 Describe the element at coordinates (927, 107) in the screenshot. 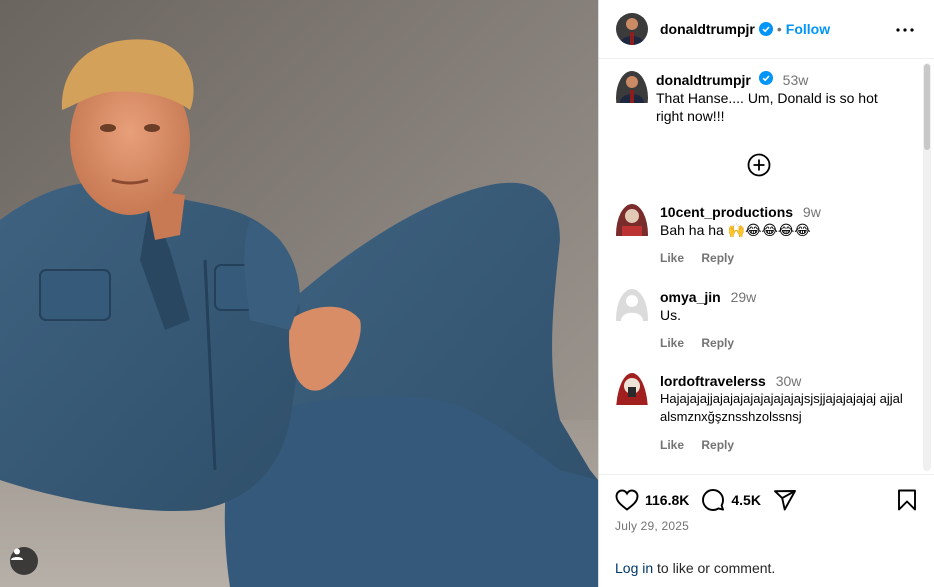

I see `scrollbar-thumb` at that location.